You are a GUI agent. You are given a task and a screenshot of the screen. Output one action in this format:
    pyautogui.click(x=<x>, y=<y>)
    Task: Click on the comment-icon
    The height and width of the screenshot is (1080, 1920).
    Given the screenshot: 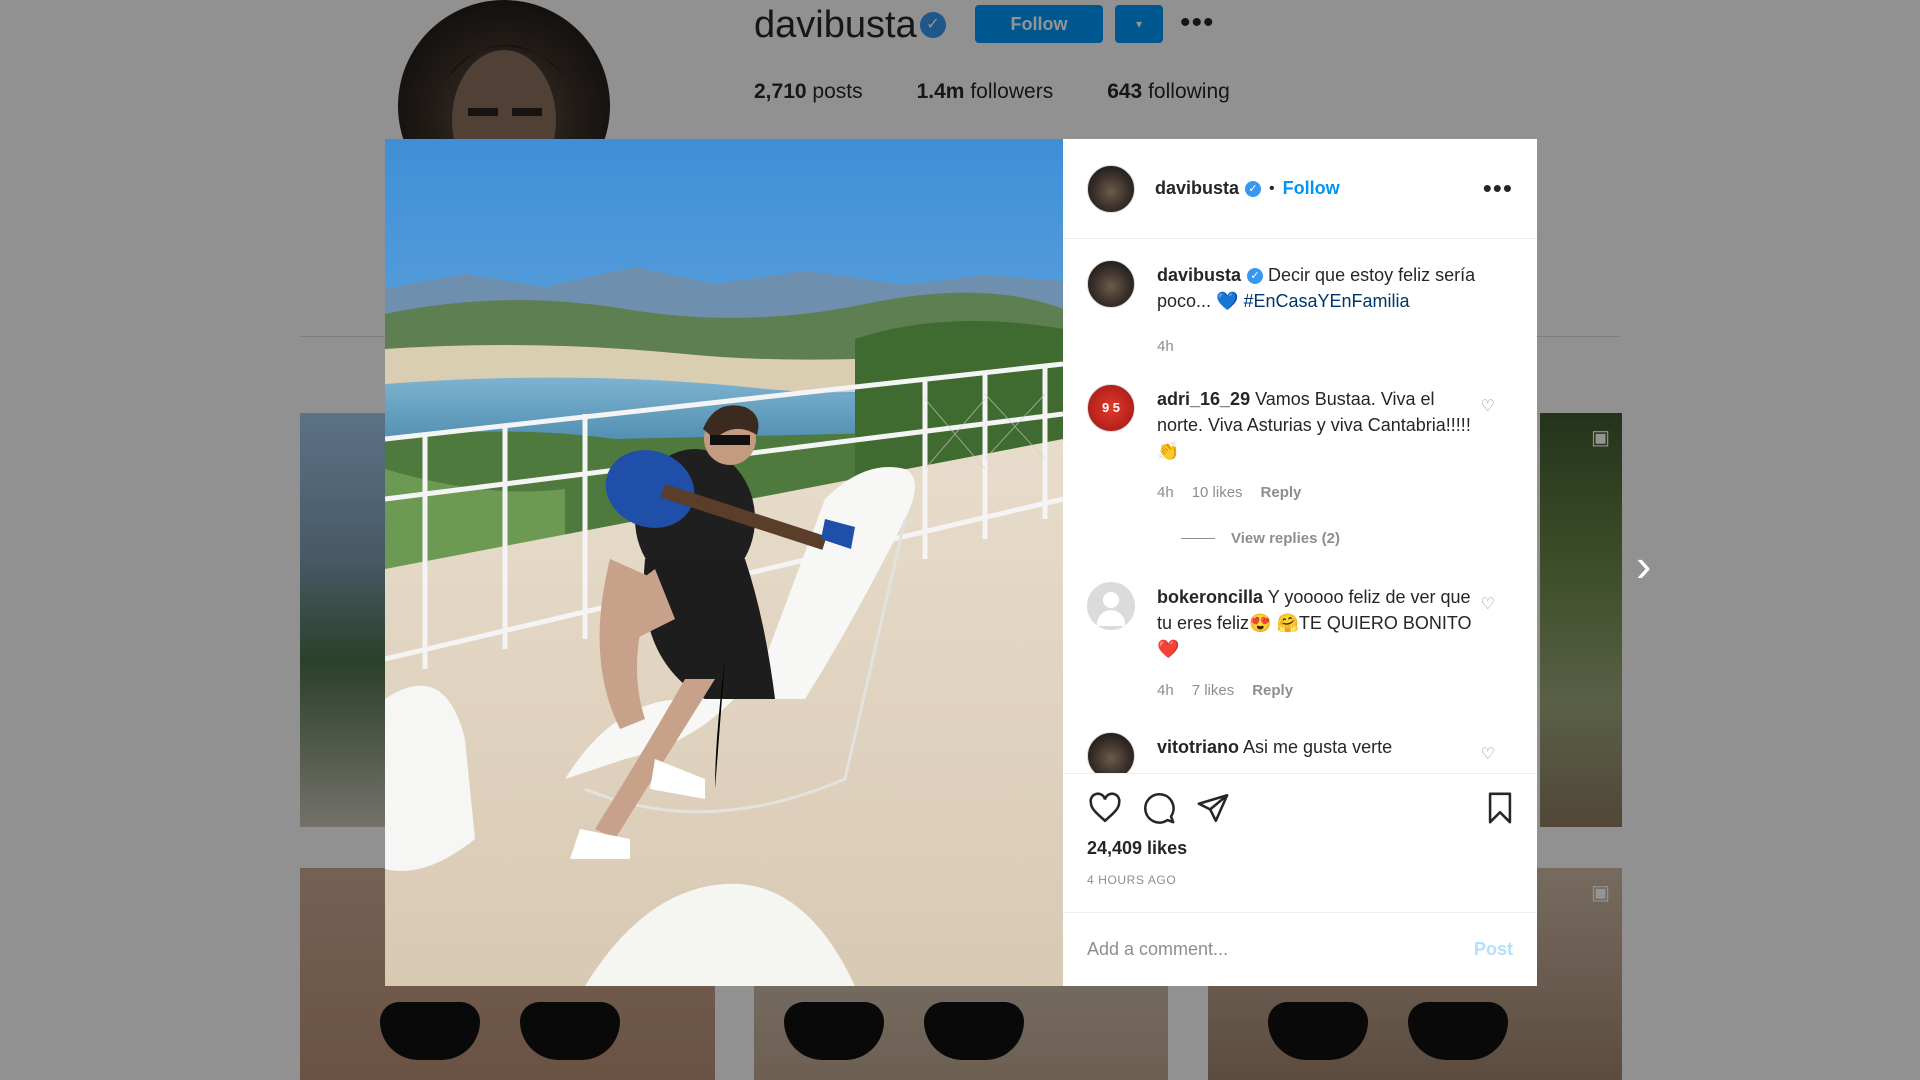 What is the action you would take?
    pyautogui.click(x=1159, y=810)
    